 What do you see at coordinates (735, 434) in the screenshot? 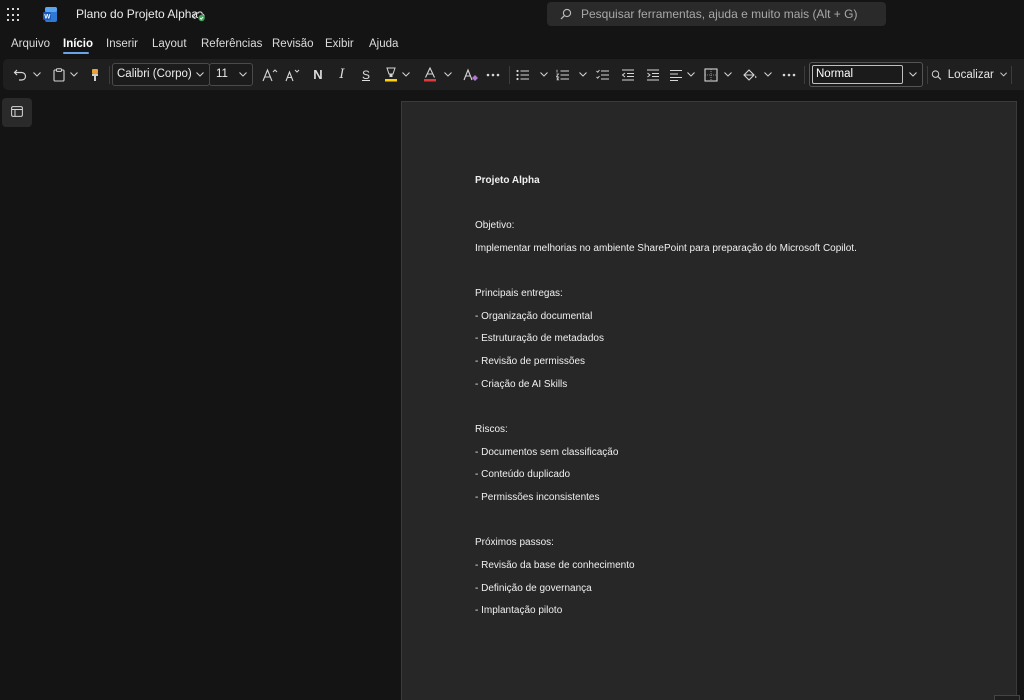
I see `document-paragraph: Riscos:` at bounding box center [735, 434].